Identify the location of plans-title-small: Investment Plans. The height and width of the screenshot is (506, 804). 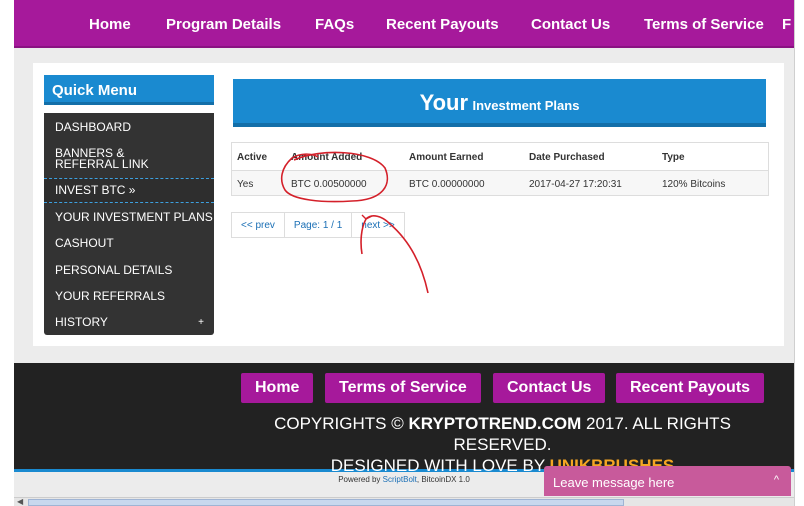
(526, 105).